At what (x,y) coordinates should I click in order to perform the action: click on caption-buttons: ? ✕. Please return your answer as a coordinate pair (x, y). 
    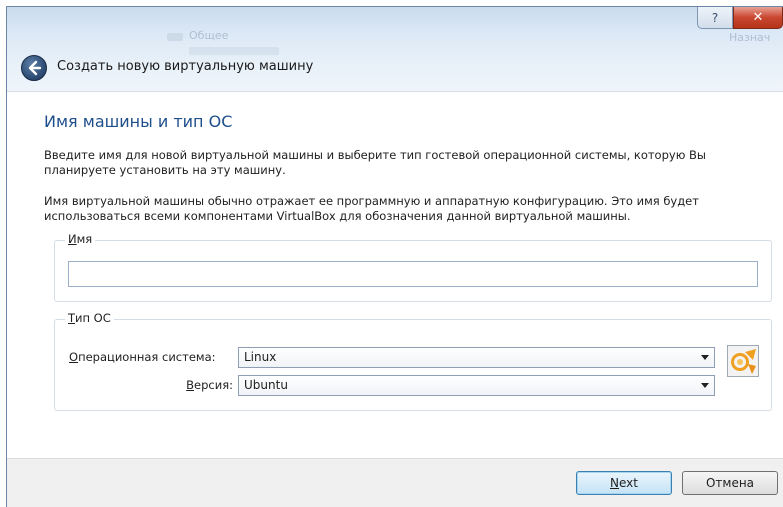
    Looking at the image, I should click on (740, 18).